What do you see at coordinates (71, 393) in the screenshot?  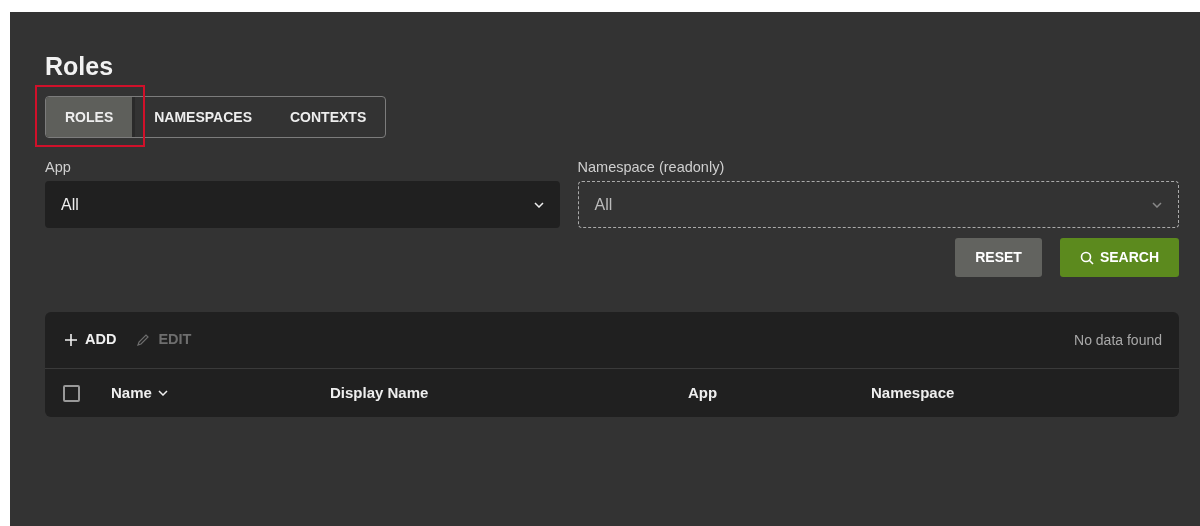 I see `select-all-checkbox` at bounding box center [71, 393].